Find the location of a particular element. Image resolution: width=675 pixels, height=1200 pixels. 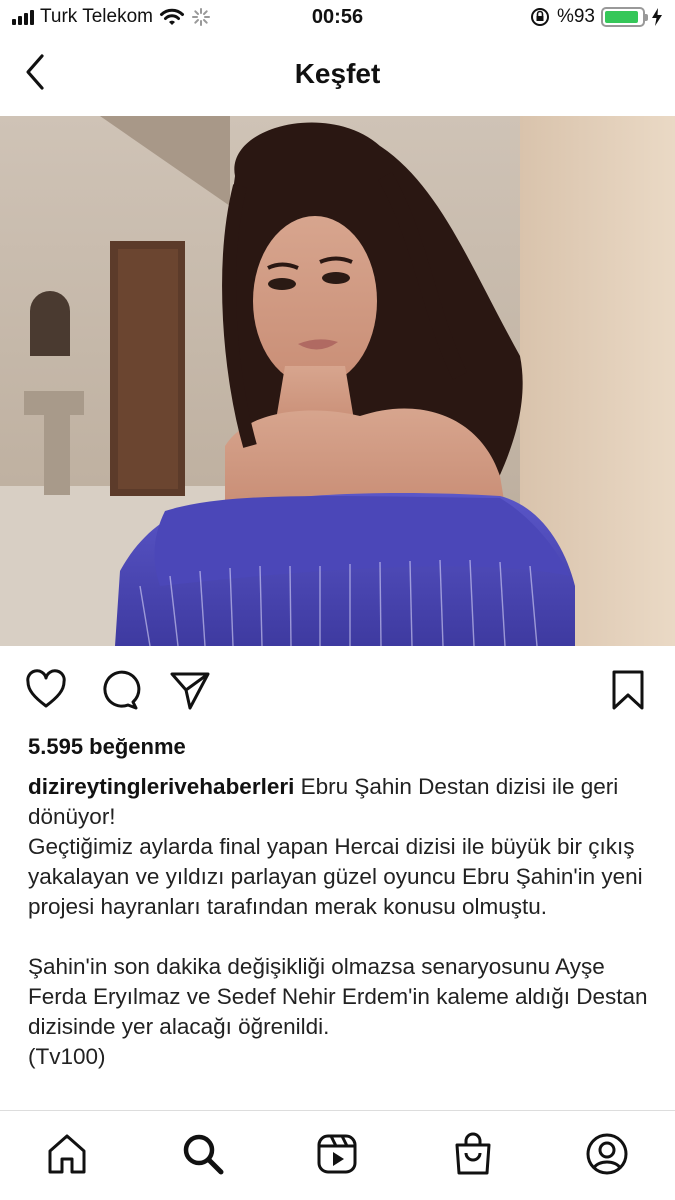

page-title: Keşfet is located at coordinates (337, 73).